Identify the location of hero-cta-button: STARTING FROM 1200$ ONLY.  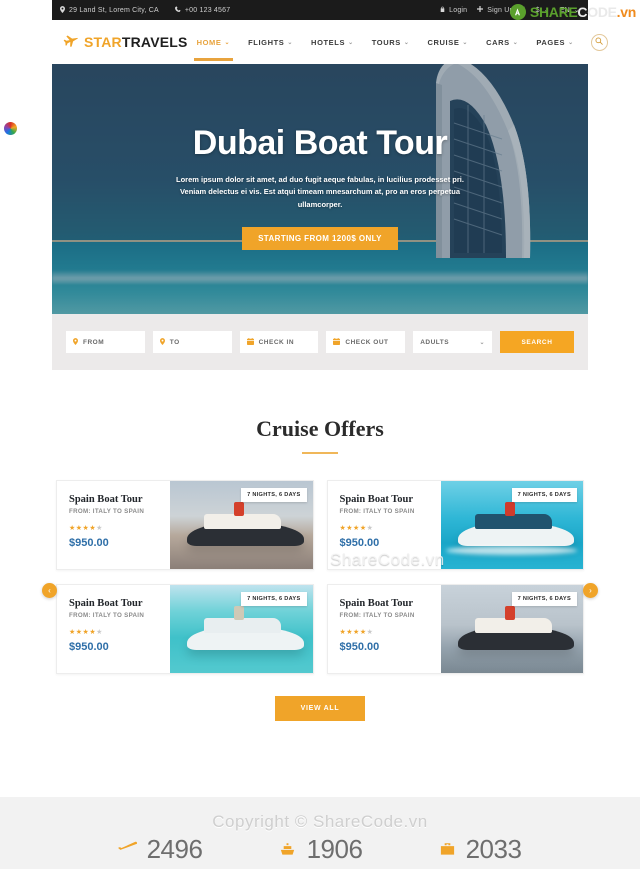
(320, 239).